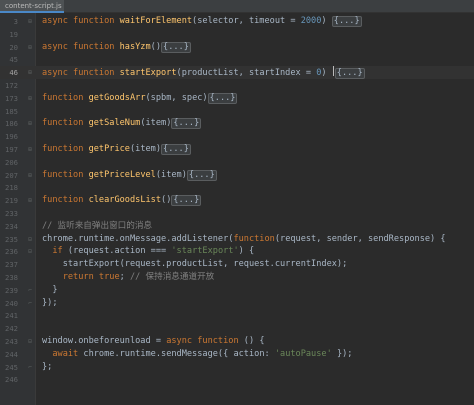 The height and width of the screenshot is (405, 474). I want to click on code-token: ), so click(326, 73).